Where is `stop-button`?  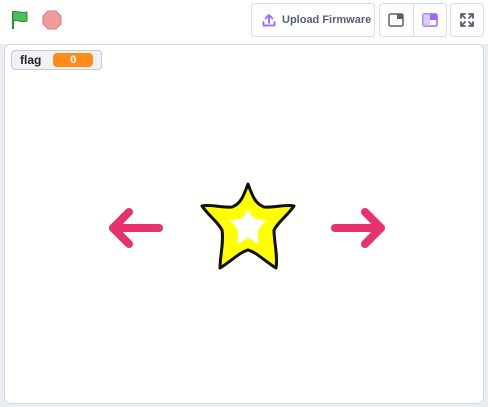
stop-button is located at coordinates (52, 20).